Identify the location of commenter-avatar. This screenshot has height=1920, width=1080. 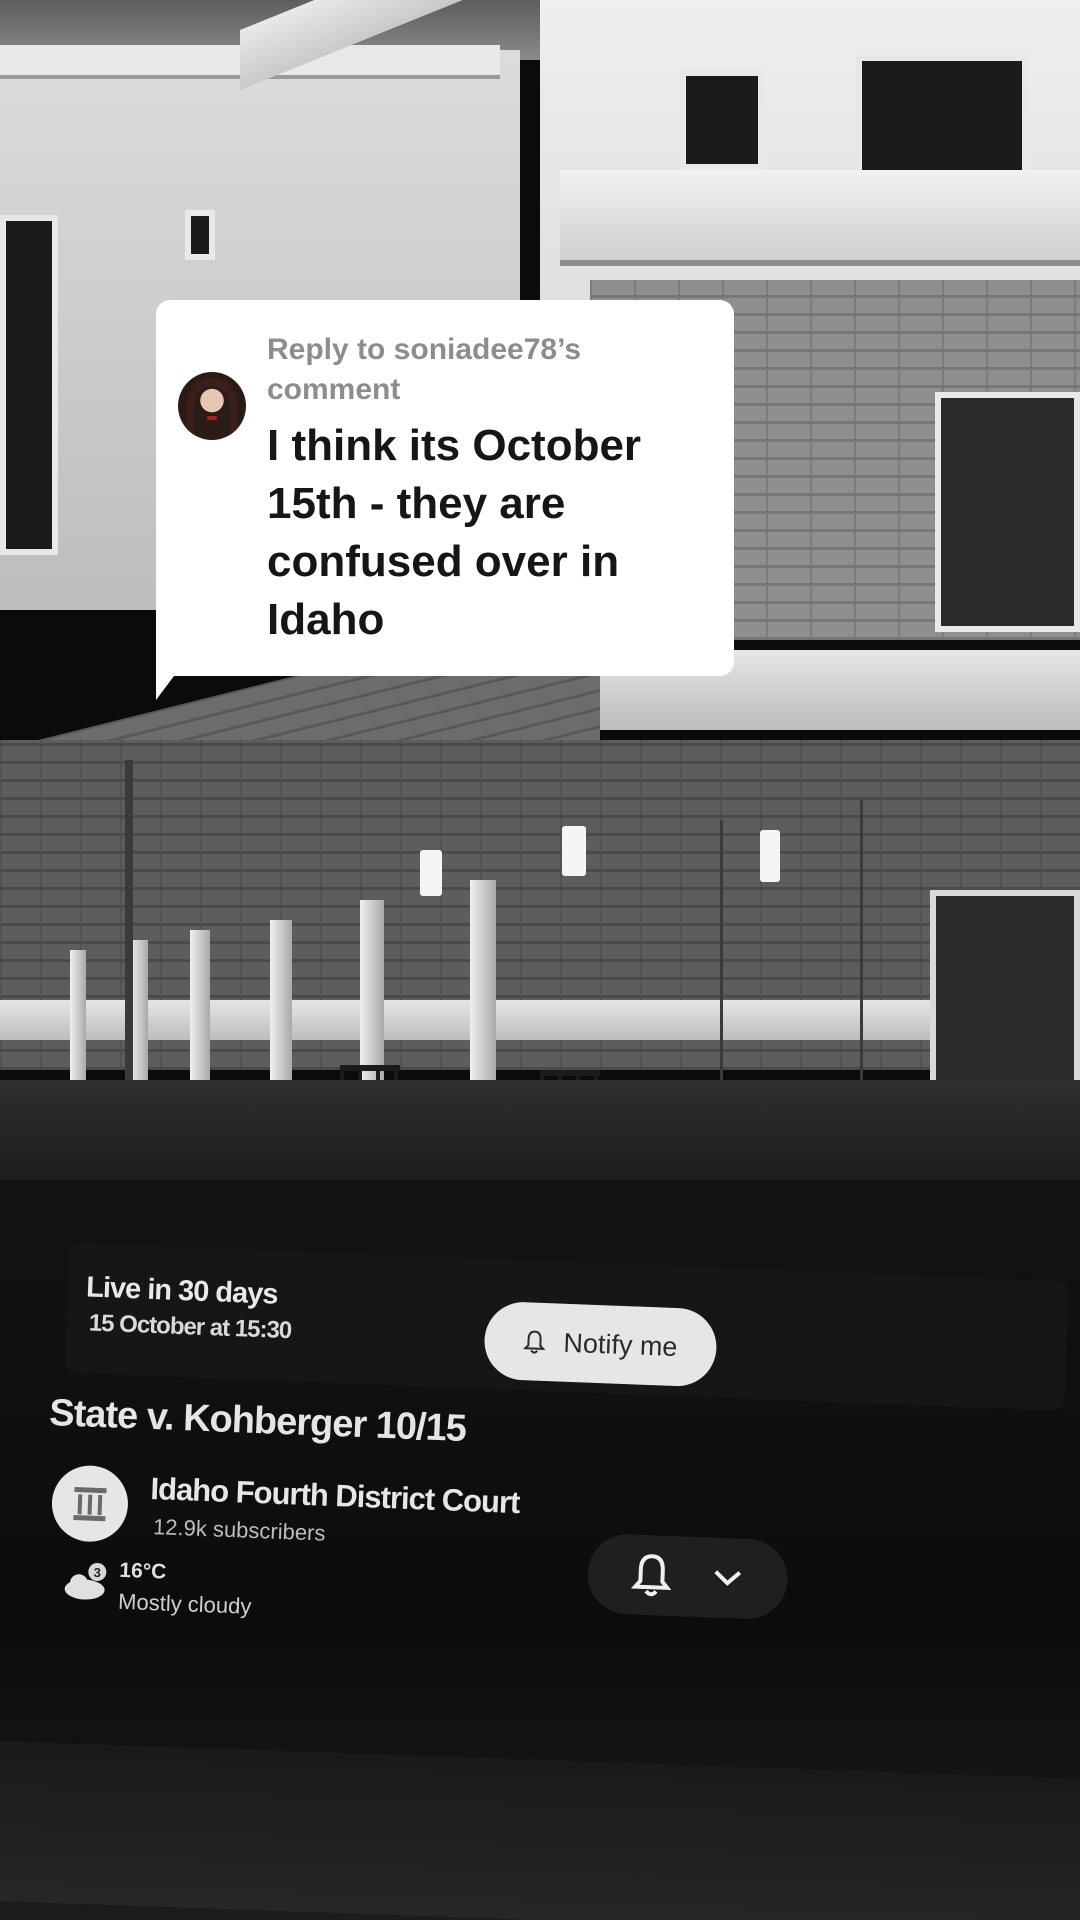
(212, 406).